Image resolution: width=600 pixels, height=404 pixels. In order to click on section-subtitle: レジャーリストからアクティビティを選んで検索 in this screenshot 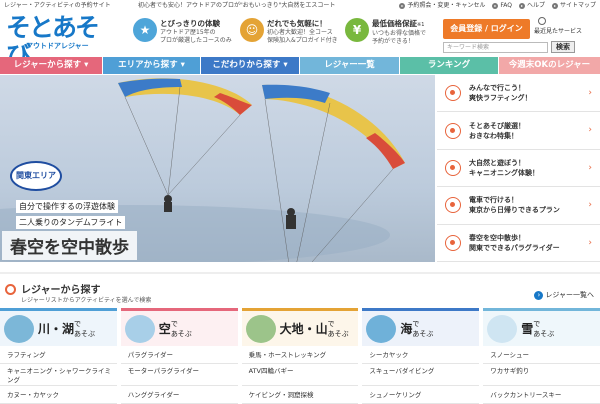, I will do `click(86, 300)`.